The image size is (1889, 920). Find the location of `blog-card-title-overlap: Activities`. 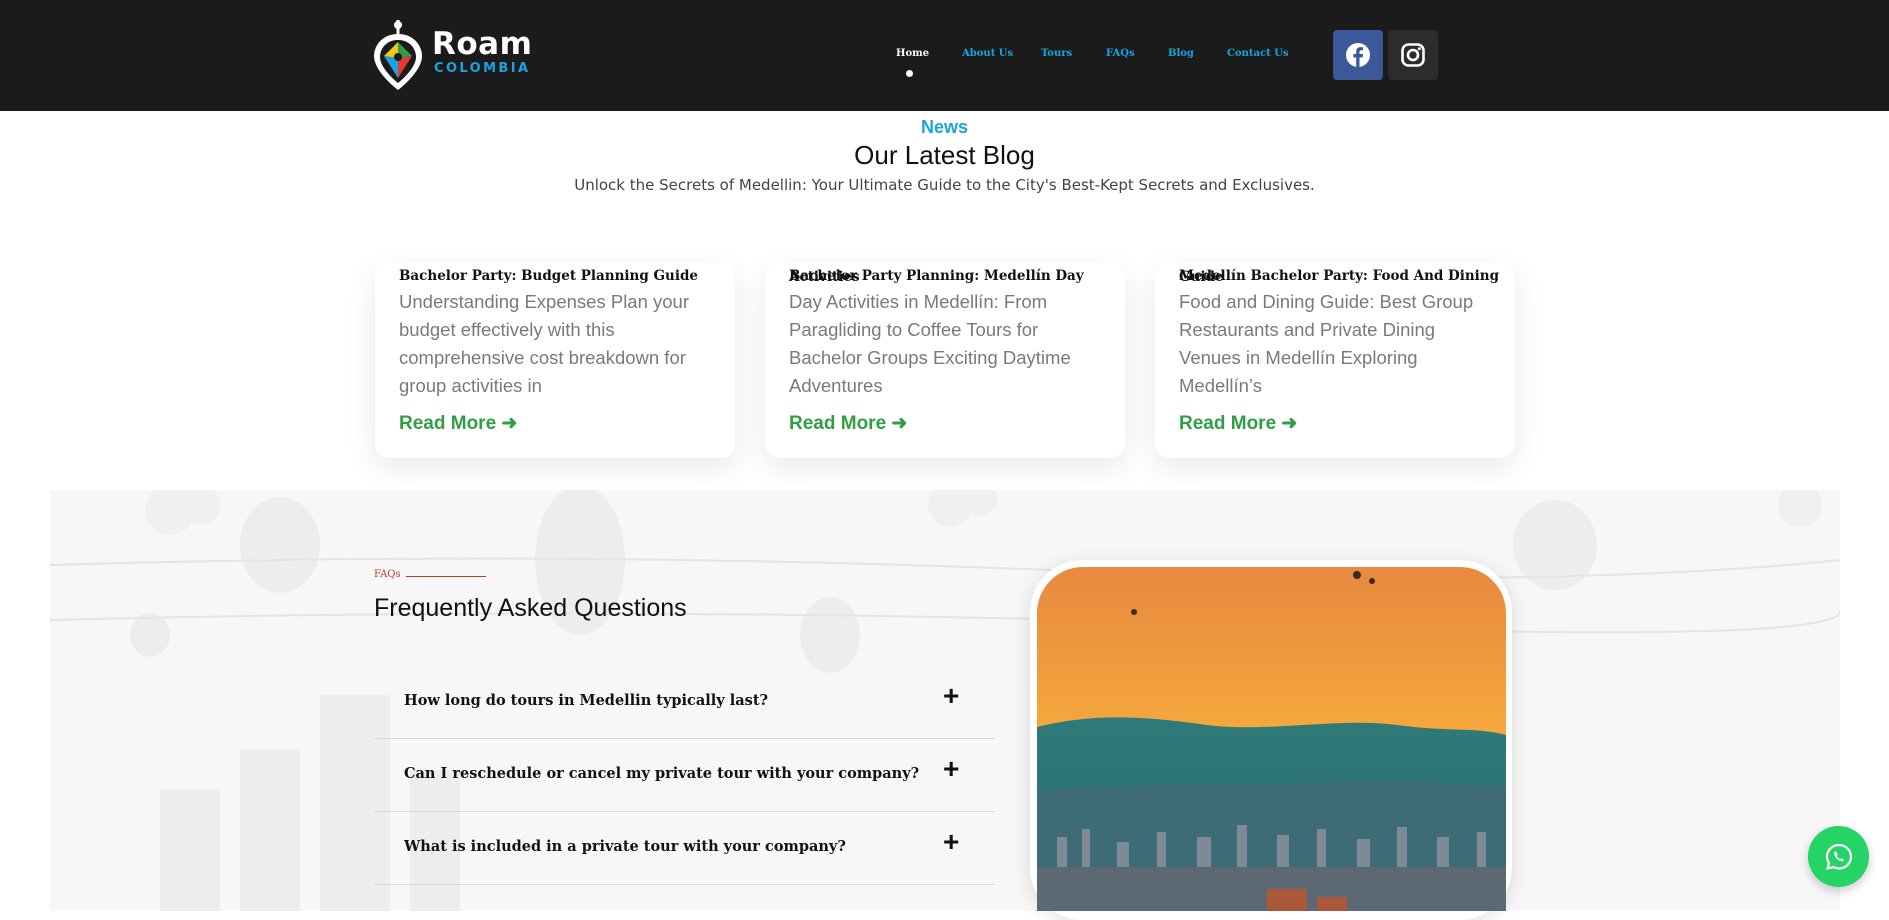

blog-card-title-overlap: Activities is located at coordinates (824, 277).